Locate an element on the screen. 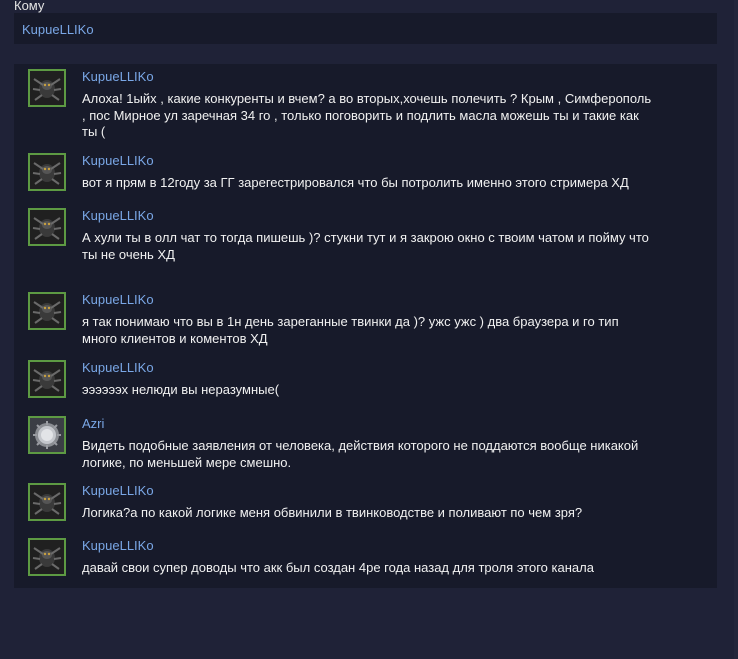 This screenshot has height=659, width=738. recipient-label: Кому is located at coordinates (29, 6).